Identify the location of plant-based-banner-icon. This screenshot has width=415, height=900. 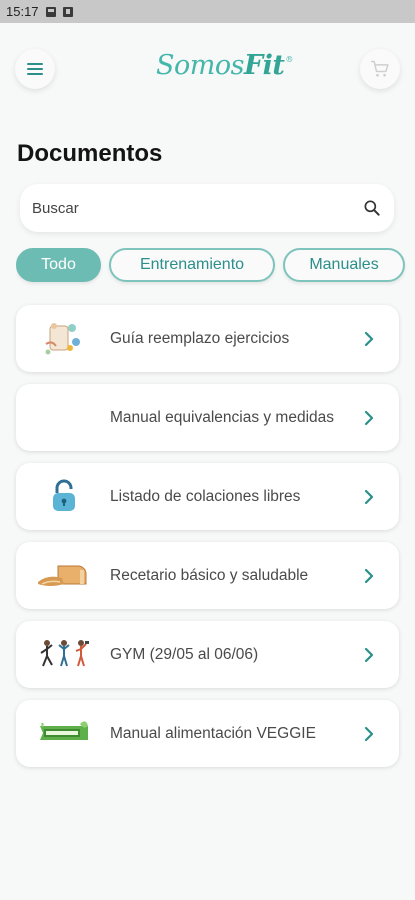
(64, 733).